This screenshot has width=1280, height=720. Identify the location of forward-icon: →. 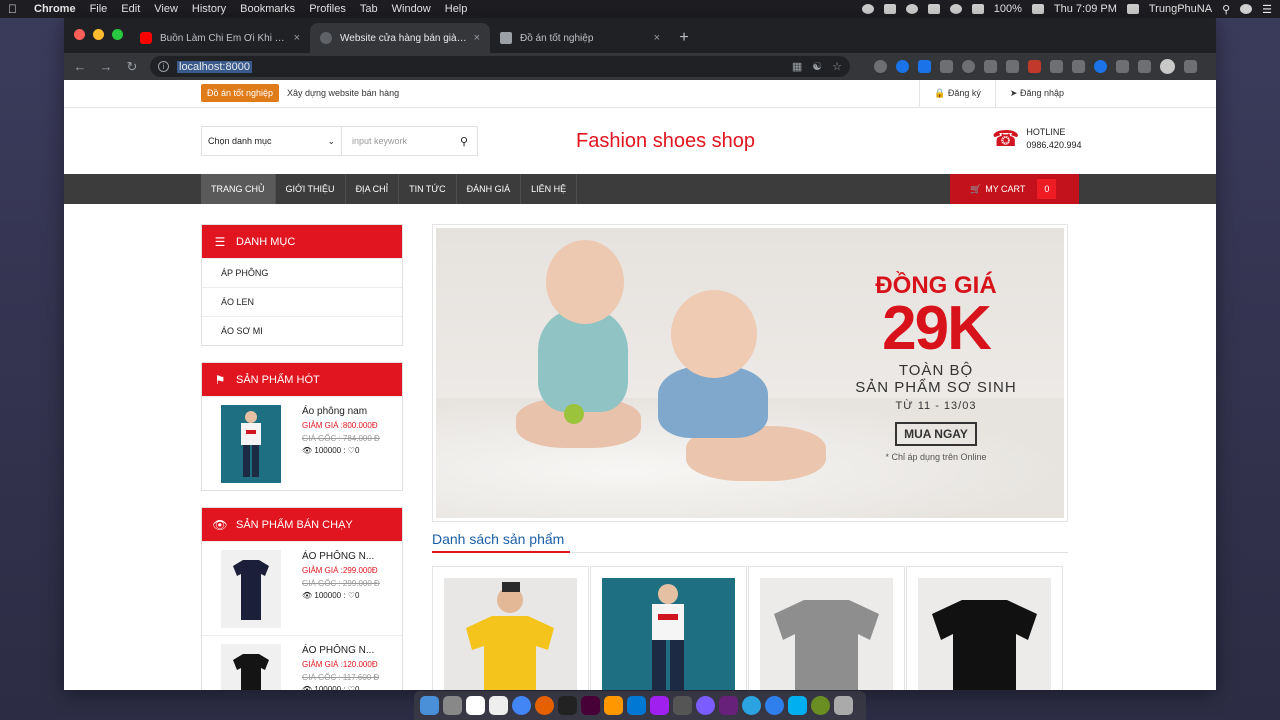
(106, 66).